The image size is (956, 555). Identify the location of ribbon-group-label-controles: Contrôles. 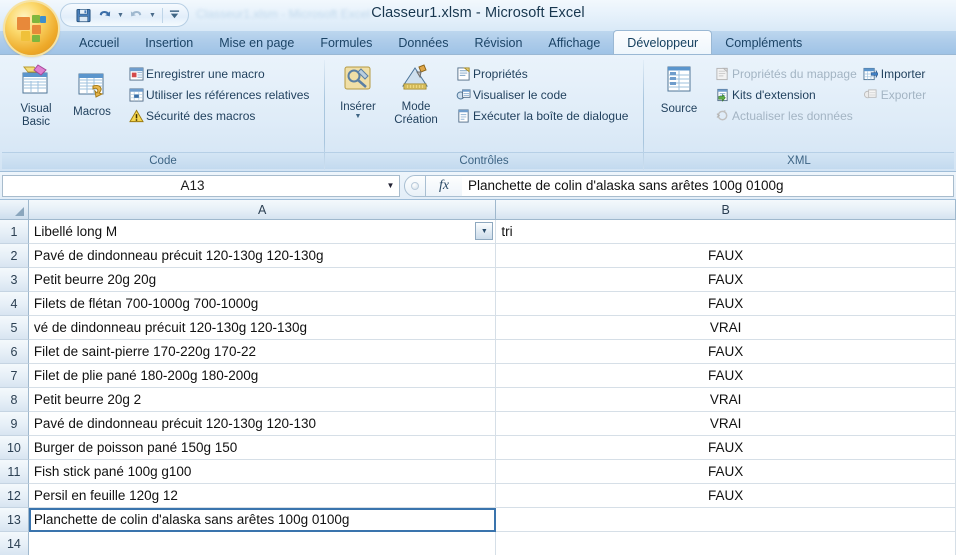
(484, 160).